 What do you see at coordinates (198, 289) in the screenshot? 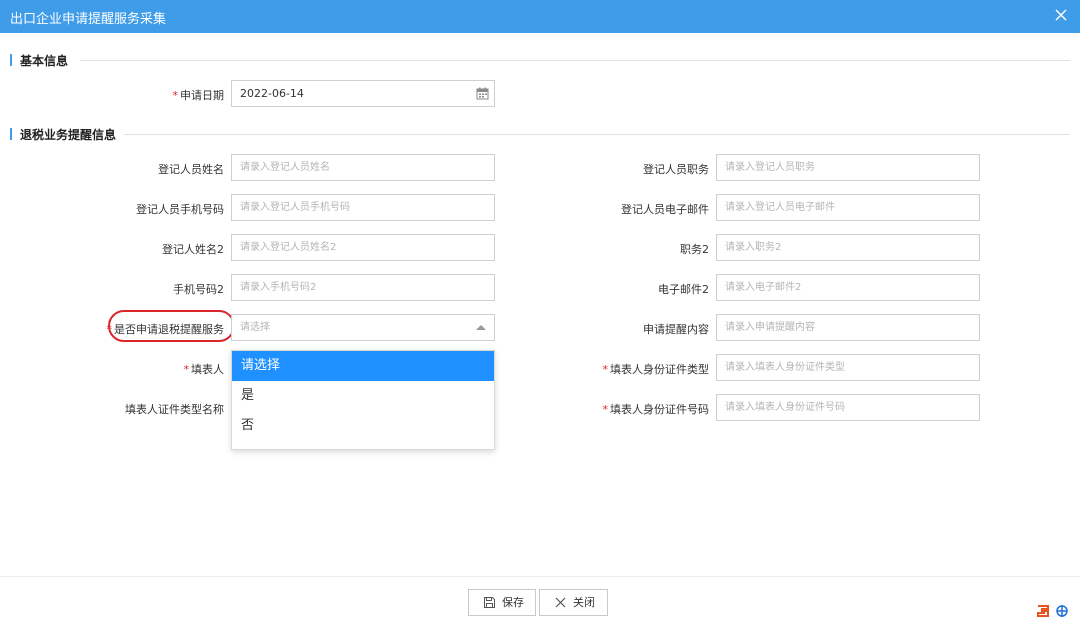
I see `phone2-label: 手机号码2` at bounding box center [198, 289].